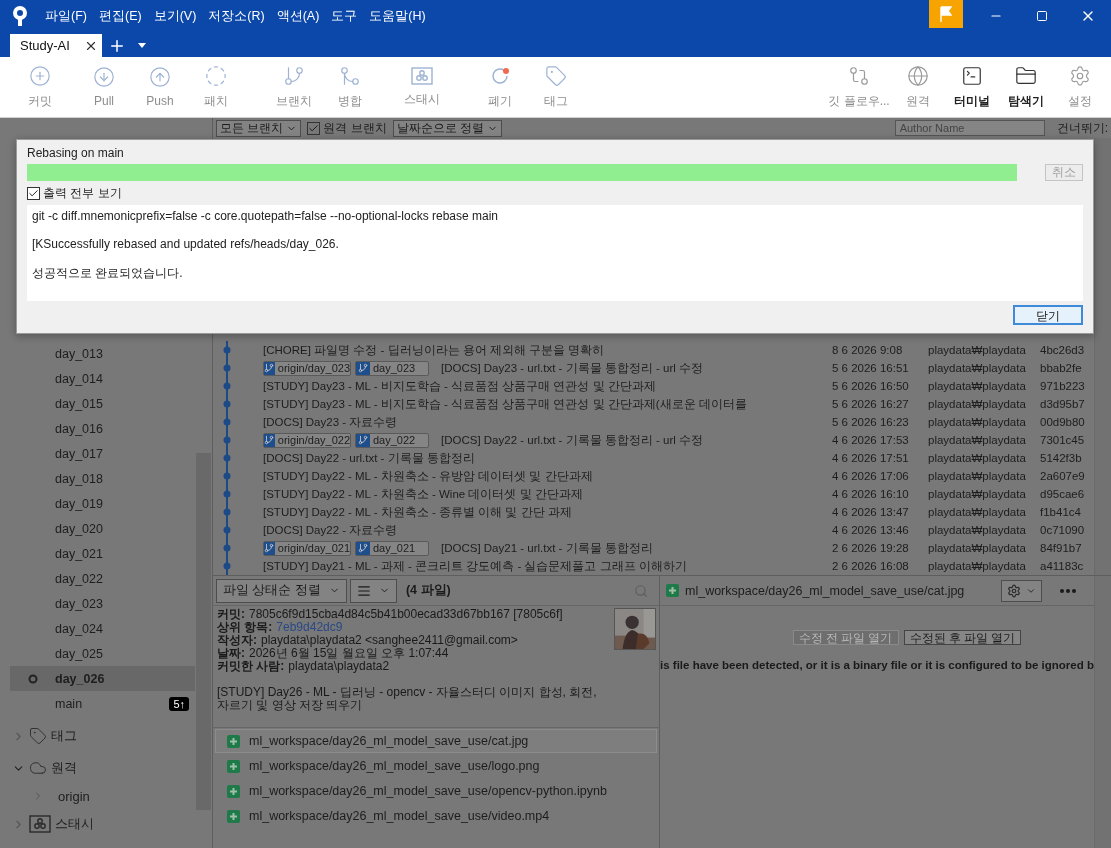 The height and width of the screenshot is (848, 1111). What do you see at coordinates (79, 628) in the screenshot?
I see `branch-name: day_024` at bounding box center [79, 628].